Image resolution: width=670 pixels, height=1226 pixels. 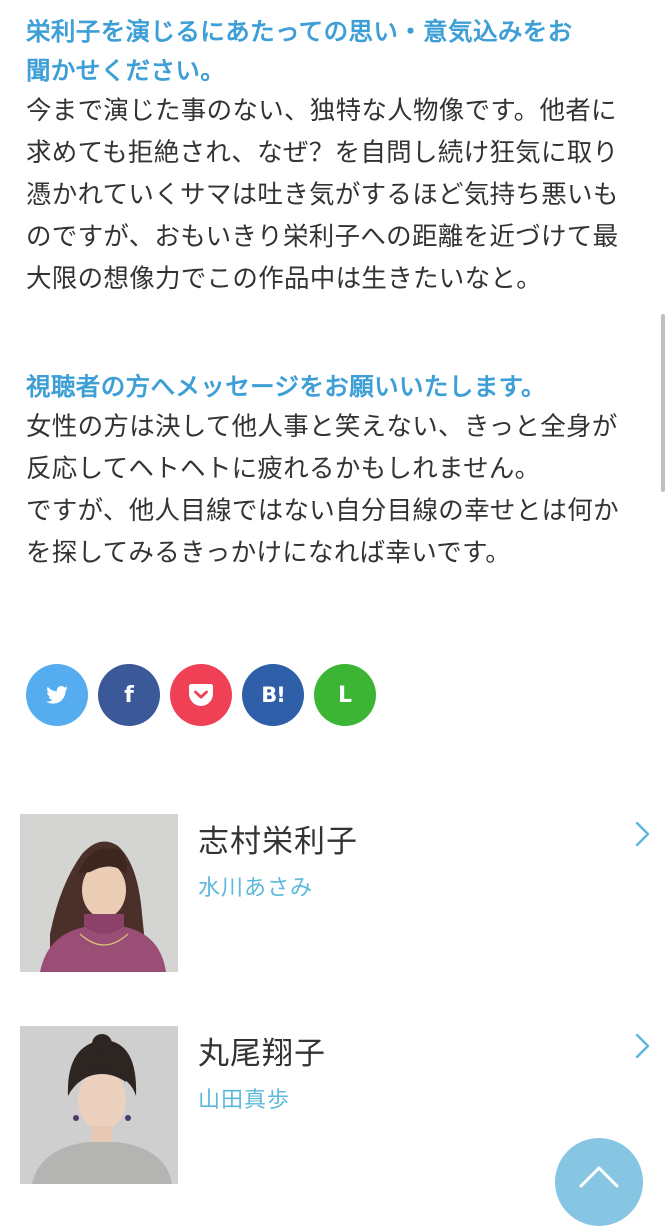 What do you see at coordinates (244, 1100) in the screenshot?
I see `cast-actor-name: 山田真歩` at bounding box center [244, 1100].